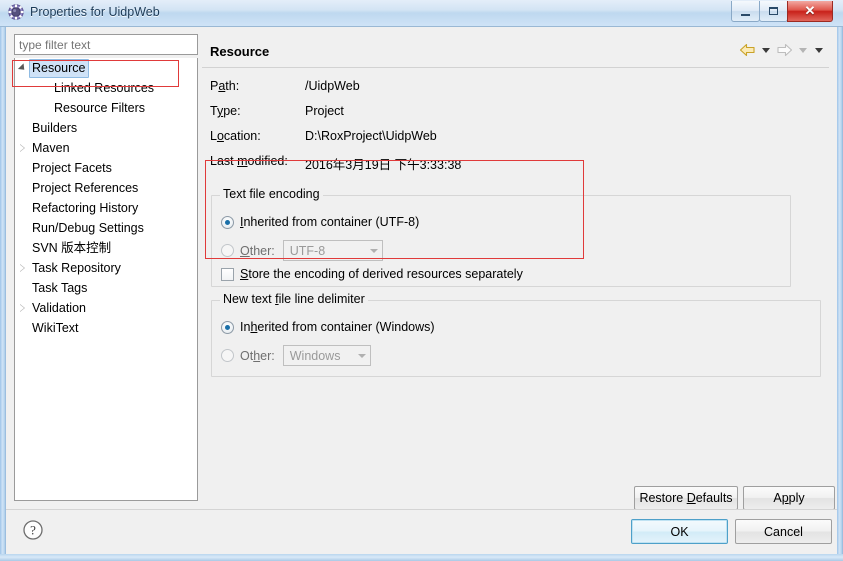  I want to click on help-question-icon: ?, so click(33, 530).